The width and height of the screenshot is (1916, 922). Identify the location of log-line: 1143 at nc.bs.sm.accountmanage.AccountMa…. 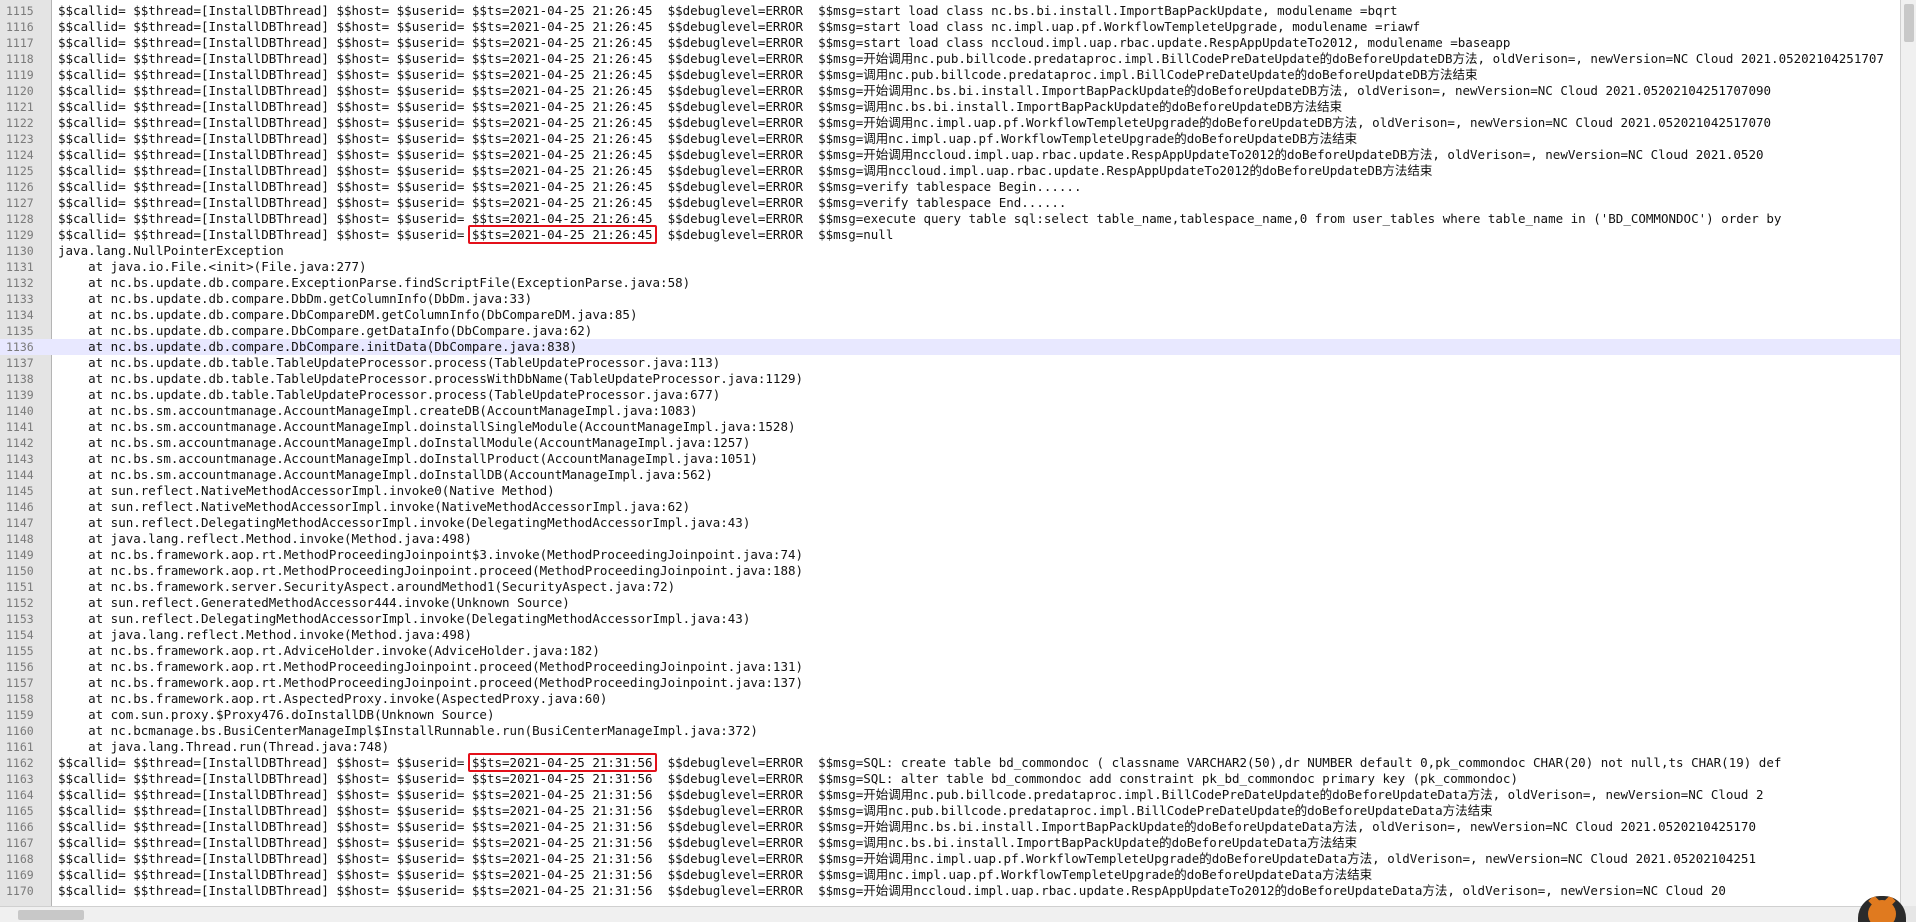
(950, 459).